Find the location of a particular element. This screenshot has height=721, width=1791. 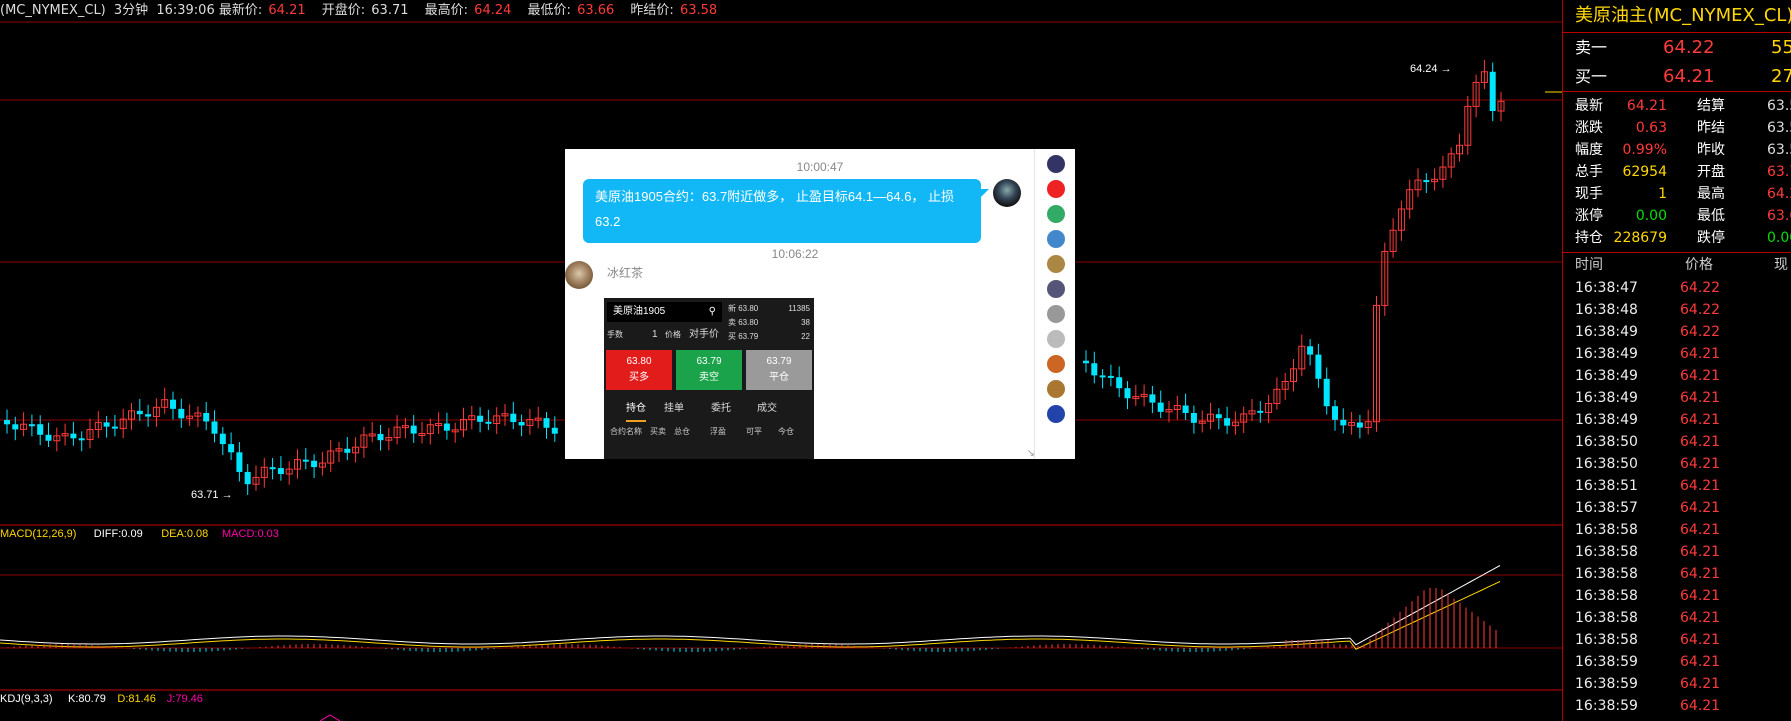

quote-value: 64.21 is located at coordinates (1646, 106).